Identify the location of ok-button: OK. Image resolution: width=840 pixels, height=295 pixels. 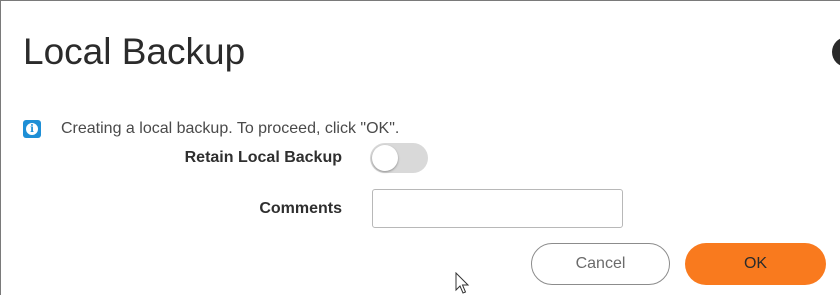
(755, 264).